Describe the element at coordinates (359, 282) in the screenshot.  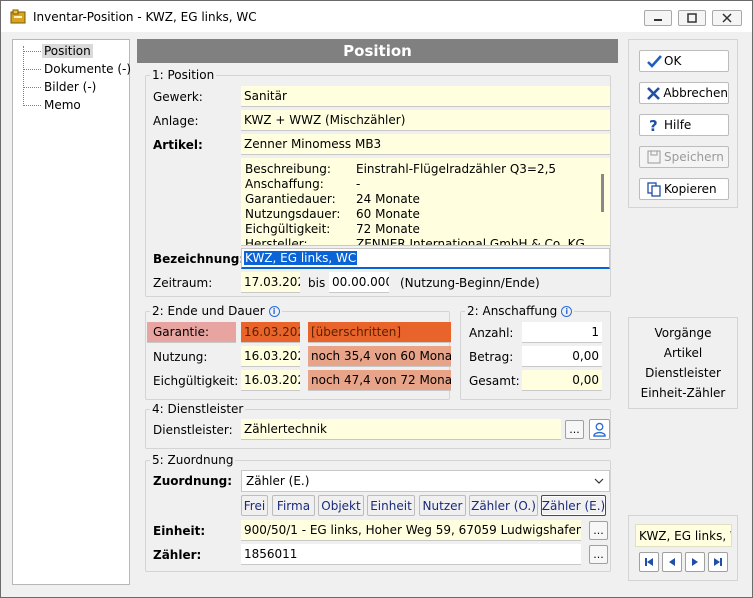
I see `zeitraum-to-field: 00.00.0000` at that location.